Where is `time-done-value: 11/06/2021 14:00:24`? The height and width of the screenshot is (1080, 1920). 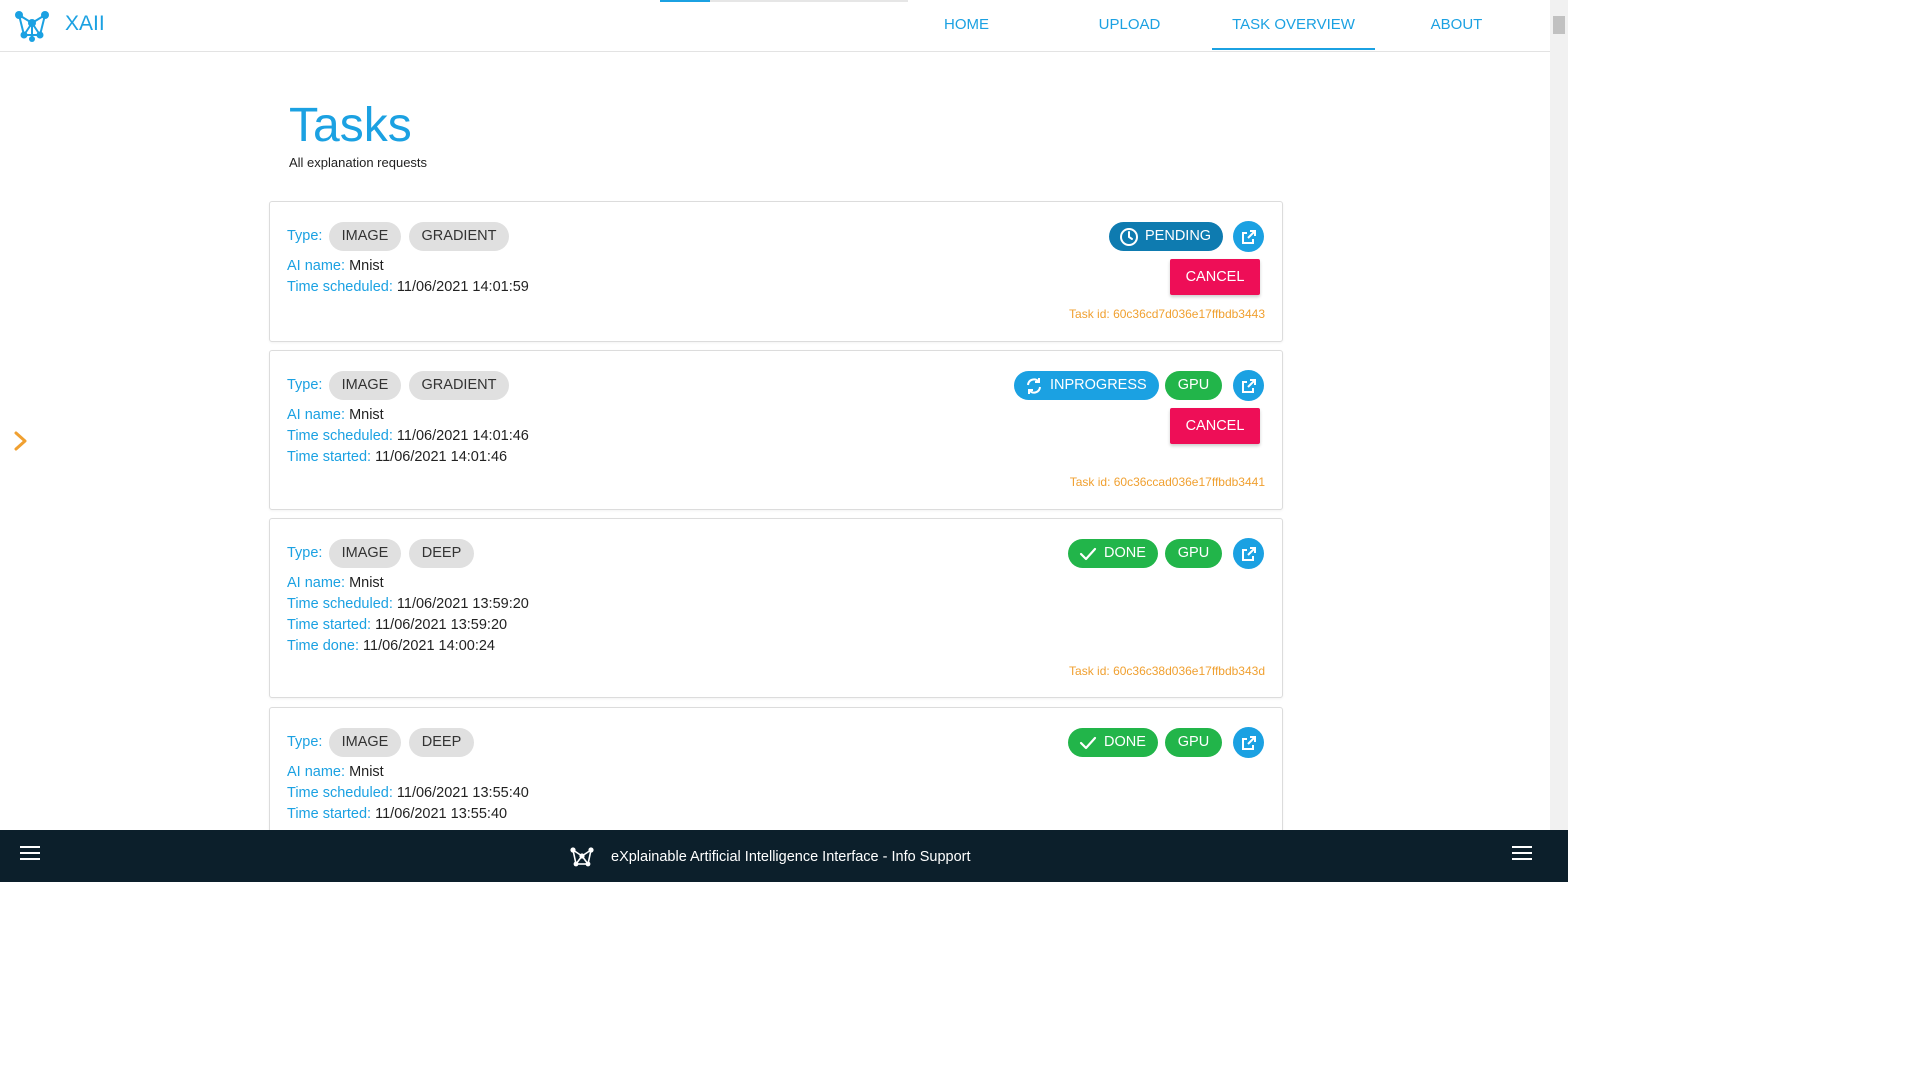 time-done-value: 11/06/2021 14:00:24 is located at coordinates (429, 646).